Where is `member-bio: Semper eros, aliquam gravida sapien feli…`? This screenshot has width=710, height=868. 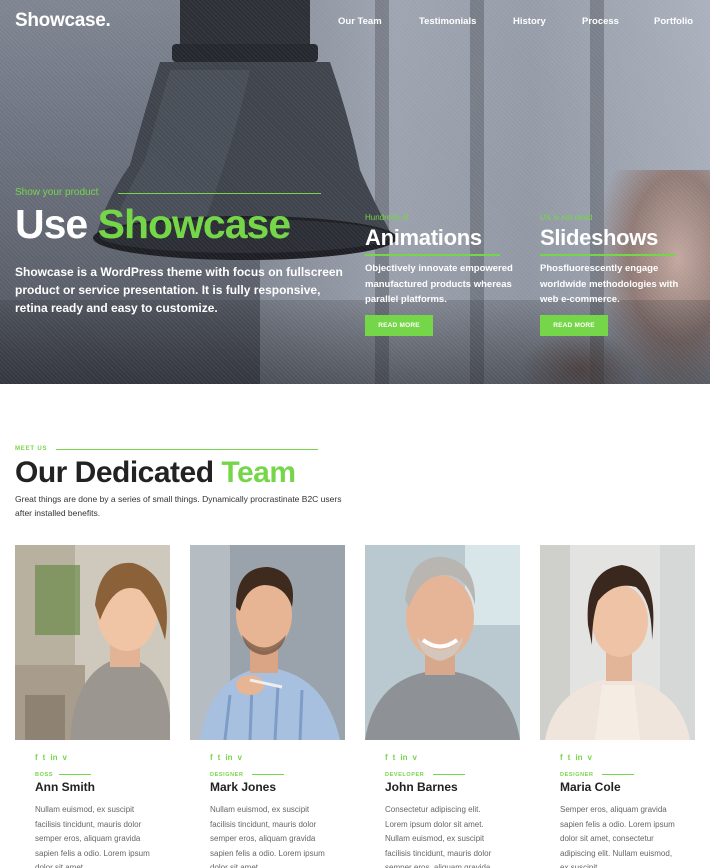
member-bio: Semper eros, aliquam gravida sapien feli… is located at coordinates (617, 836).